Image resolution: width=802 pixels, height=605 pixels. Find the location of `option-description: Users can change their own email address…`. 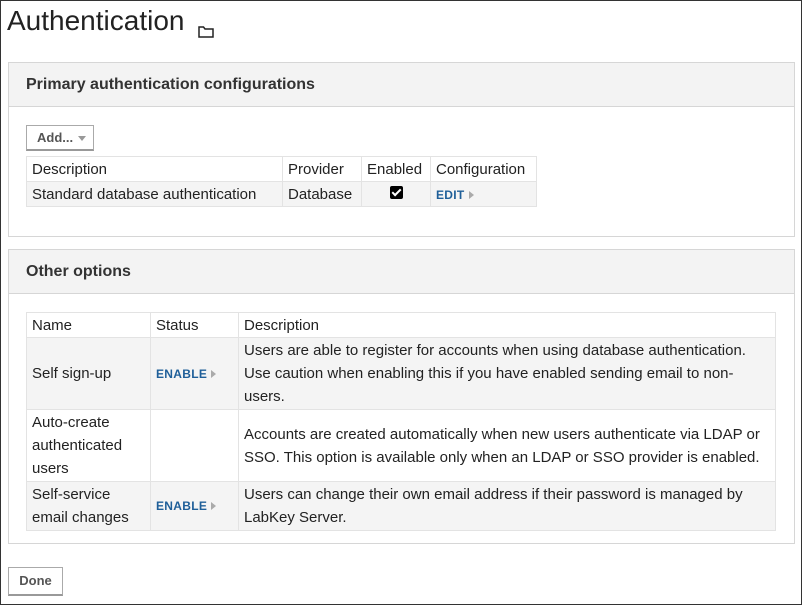

option-description: Users can change their own email address… is located at coordinates (507, 506).